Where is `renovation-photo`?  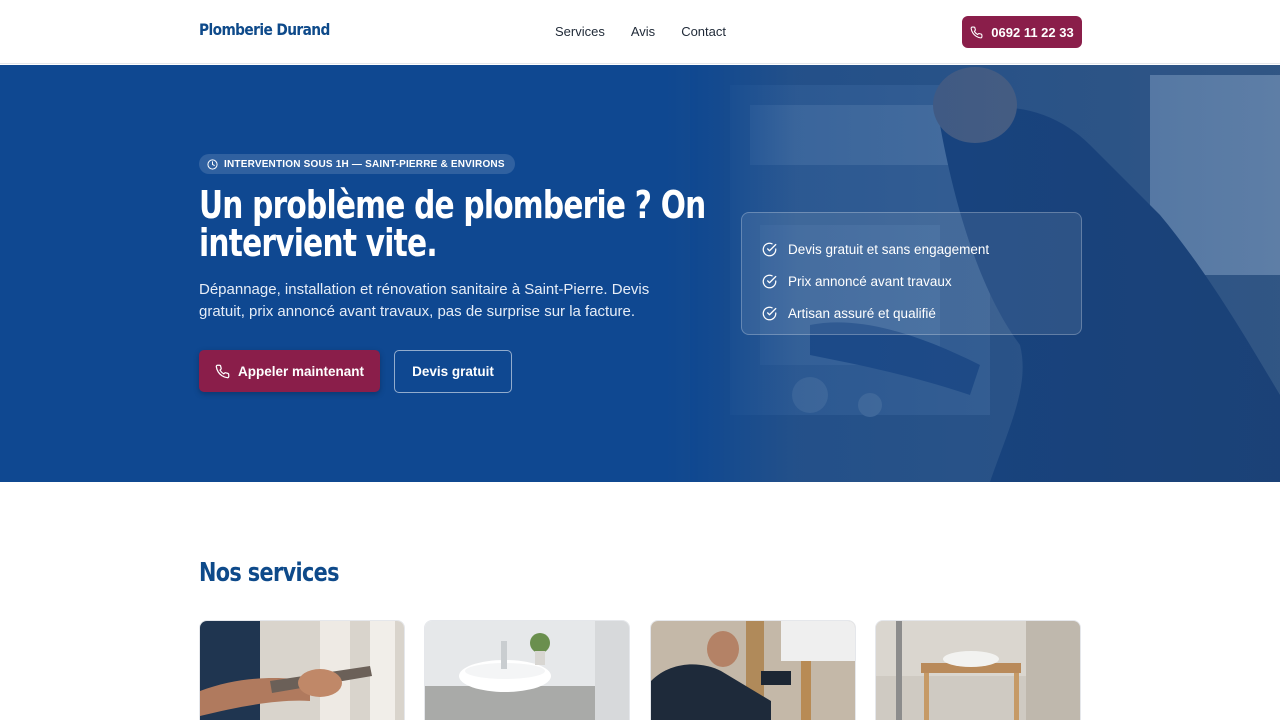
renovation-photo is located at coordinates (978, 670).